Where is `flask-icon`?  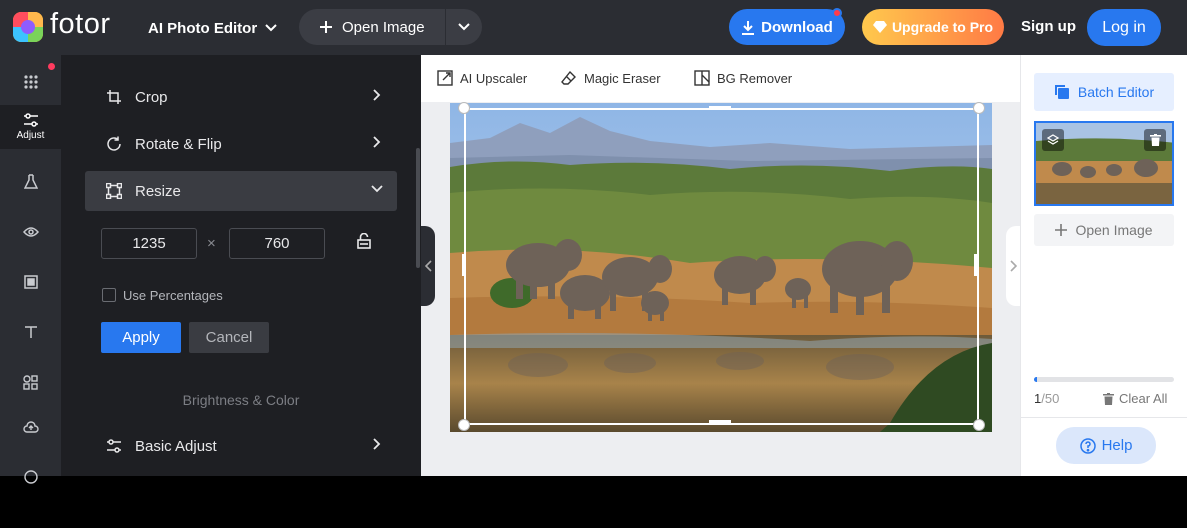 flask-icon is located at coordinates (30, 181).